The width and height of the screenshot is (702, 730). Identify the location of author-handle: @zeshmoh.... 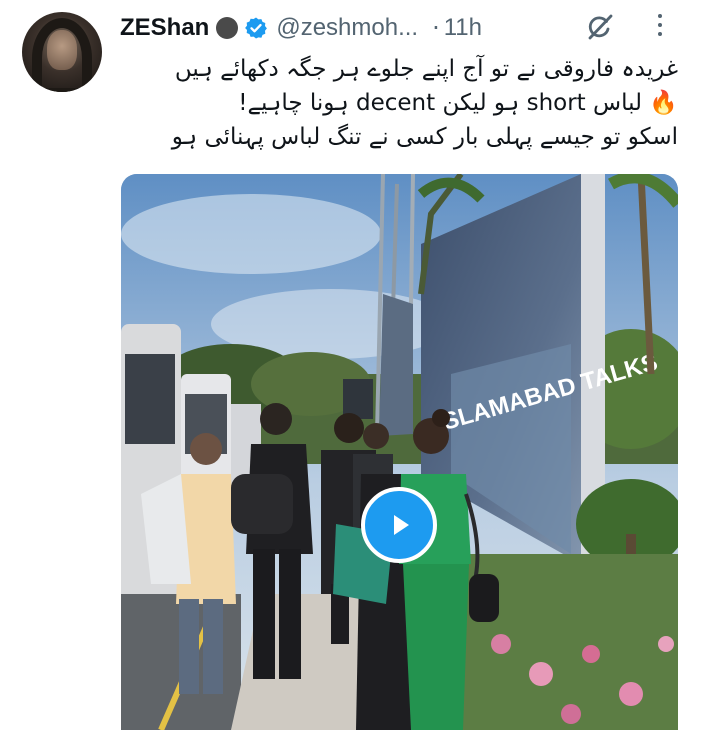
(347, 28).